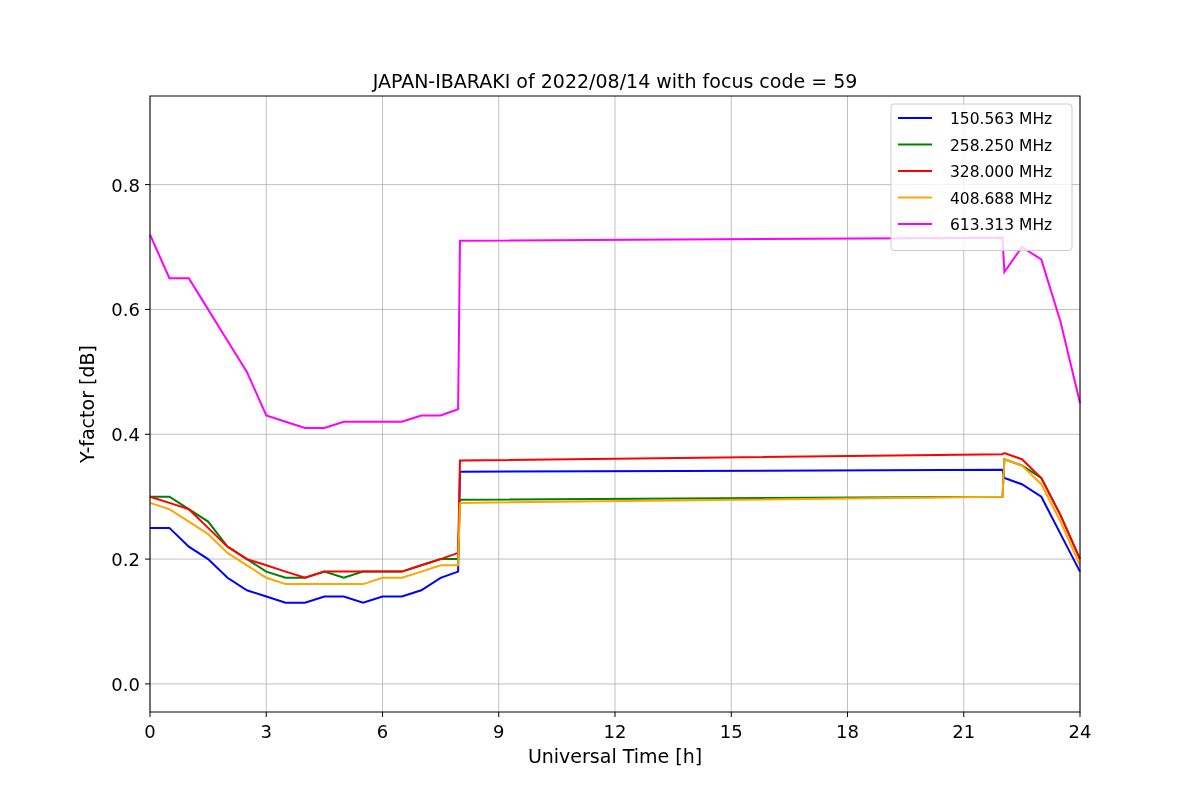 This screenshot has width=1200, height=800. What do you see at coordinates (266, 731) in the screenshot?
I see `x-tick-label: 3` at bounding box center [266, 731].